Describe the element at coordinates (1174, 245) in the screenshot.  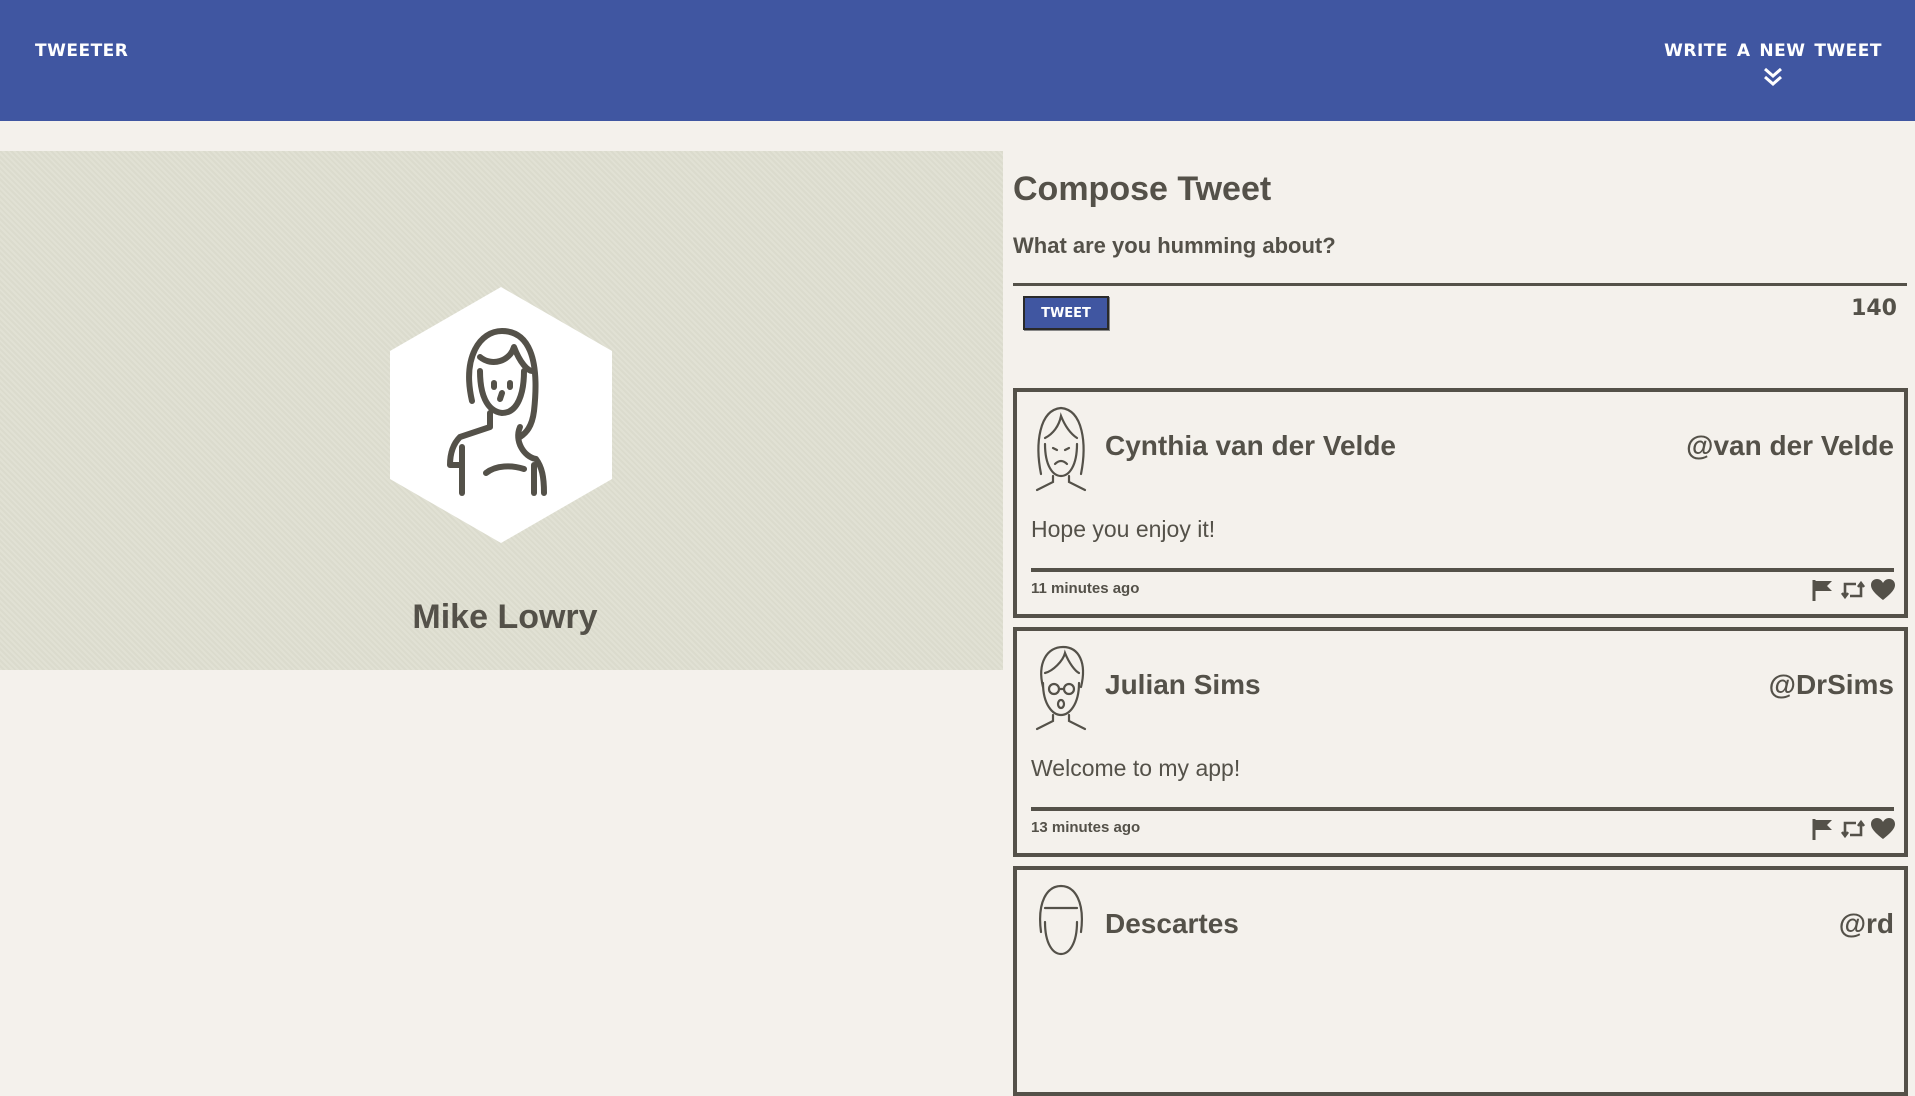
I see `tweet-text-placeholder: What are you humming about?` at that location.